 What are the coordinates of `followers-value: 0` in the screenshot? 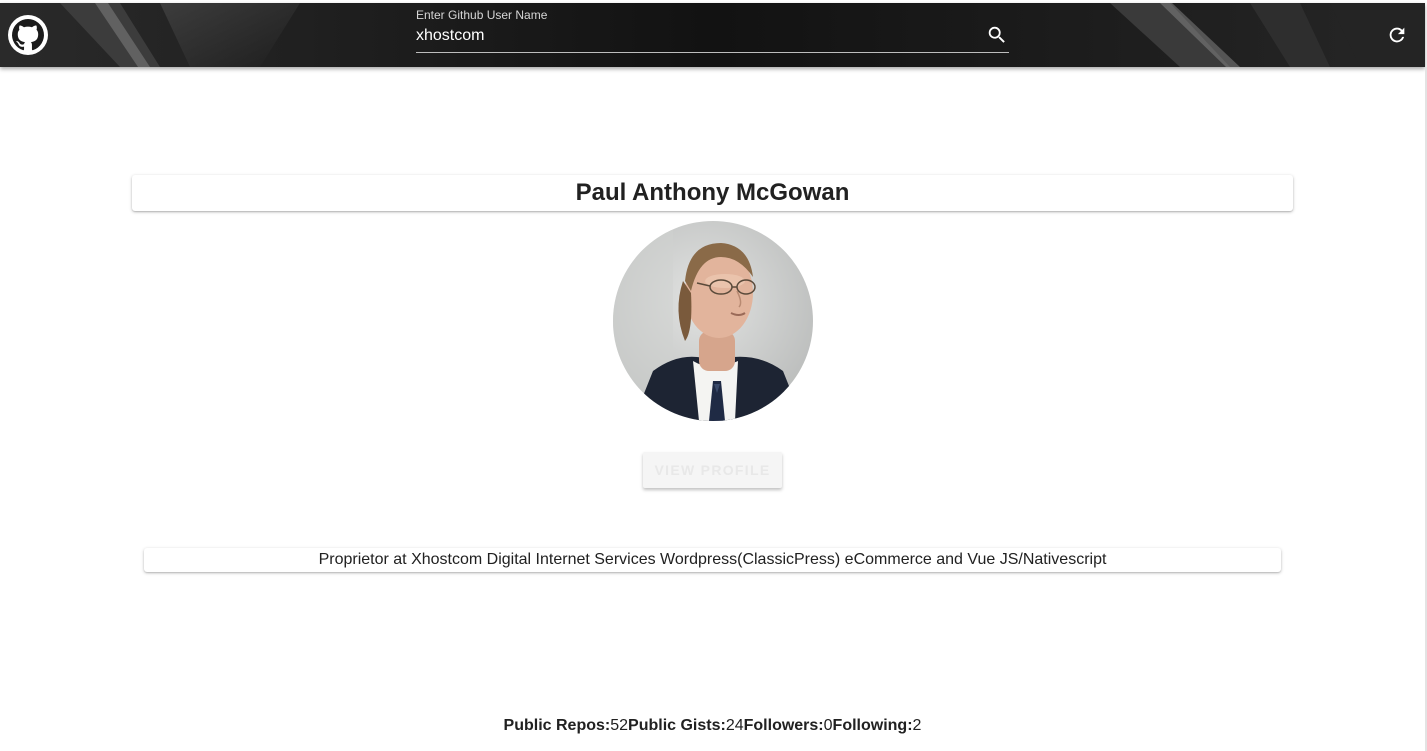 It's located at (828, 725).